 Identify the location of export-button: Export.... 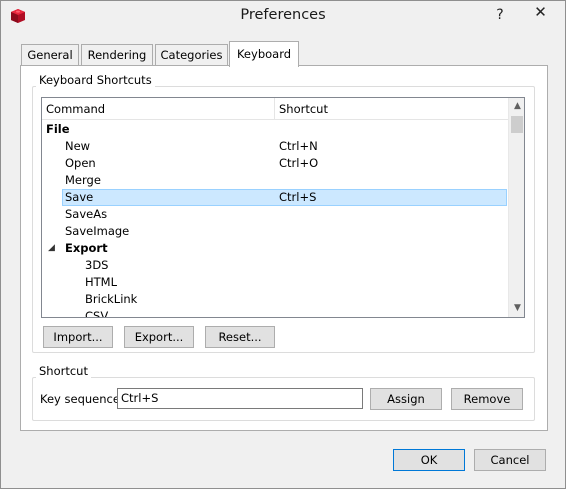
(159, 337).